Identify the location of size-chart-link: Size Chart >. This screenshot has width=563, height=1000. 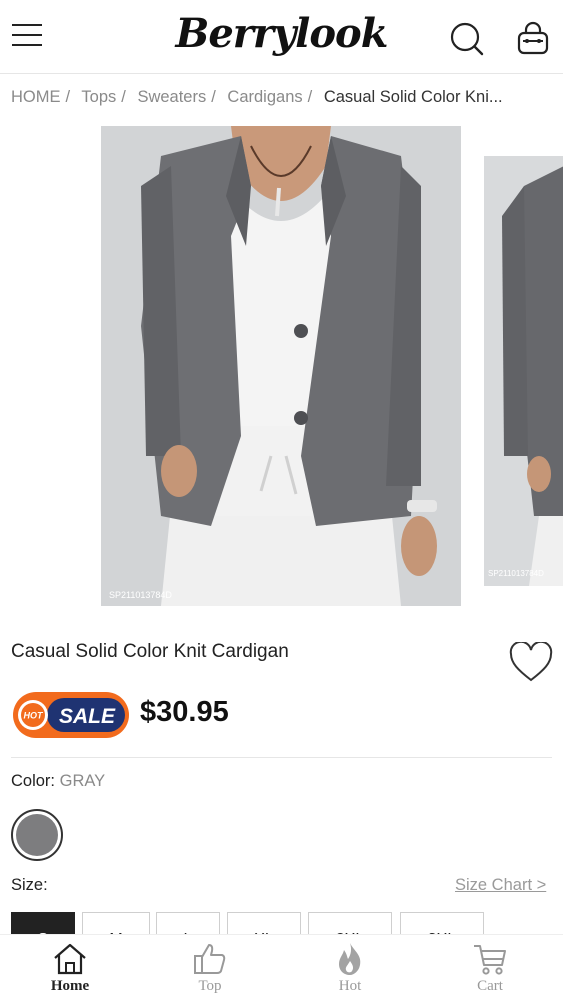
(500, 885).